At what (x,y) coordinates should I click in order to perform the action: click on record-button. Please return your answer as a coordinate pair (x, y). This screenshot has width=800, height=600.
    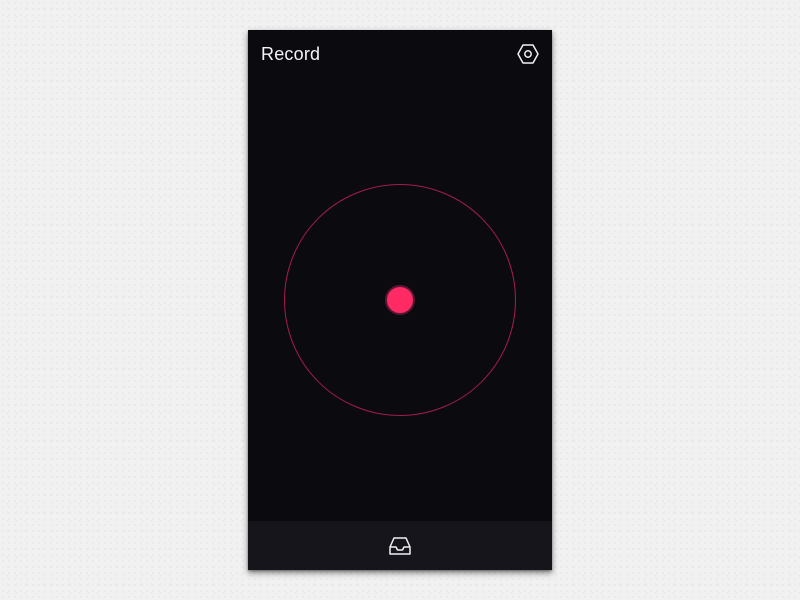
    Looking at the image, I should click on (400, 300).